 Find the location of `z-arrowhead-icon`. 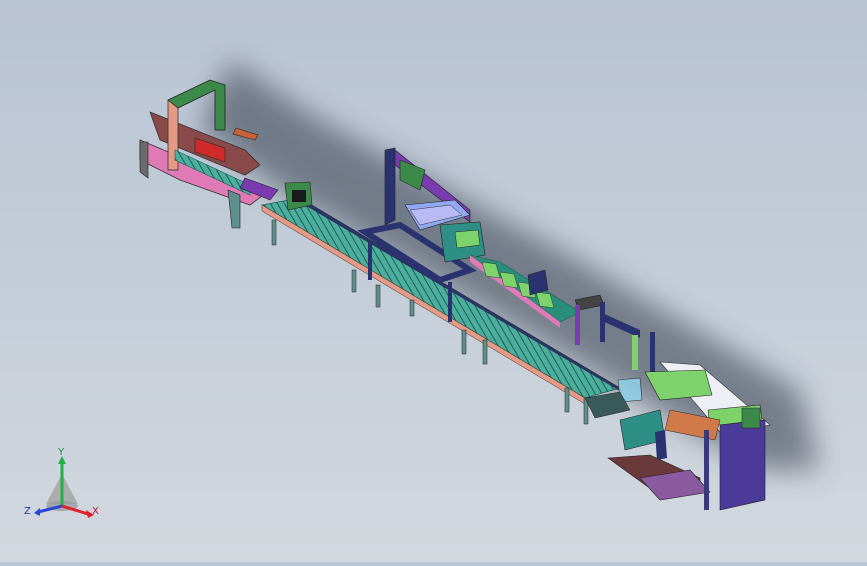

z-arrowhead-icon is located at coordinates (37, 512).